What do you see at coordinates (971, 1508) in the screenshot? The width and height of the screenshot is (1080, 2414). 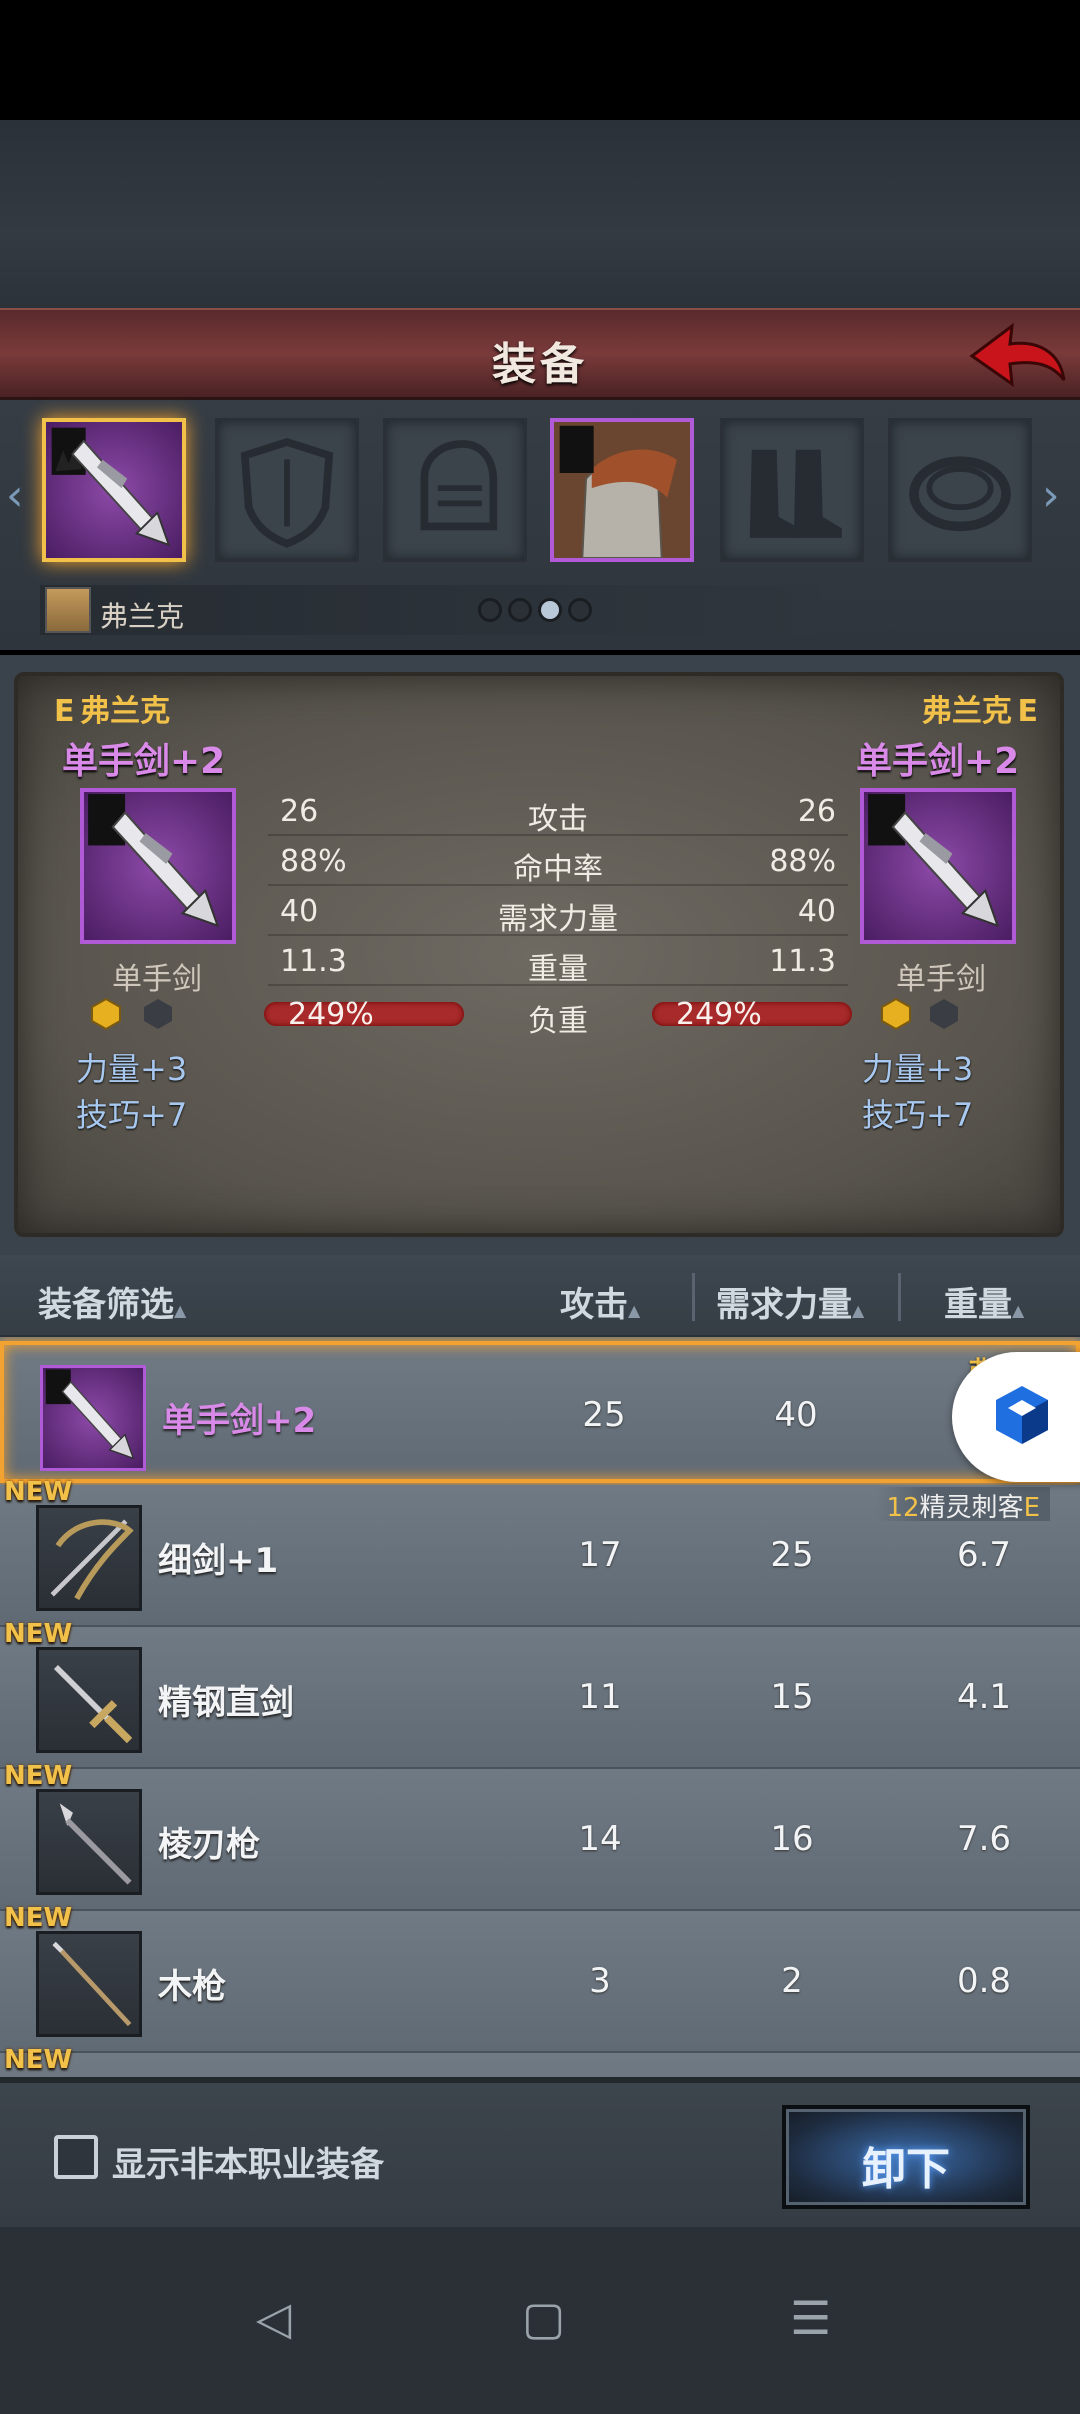 I see `owner-class: 精灵刺客` at bounding box center [971, 1508].